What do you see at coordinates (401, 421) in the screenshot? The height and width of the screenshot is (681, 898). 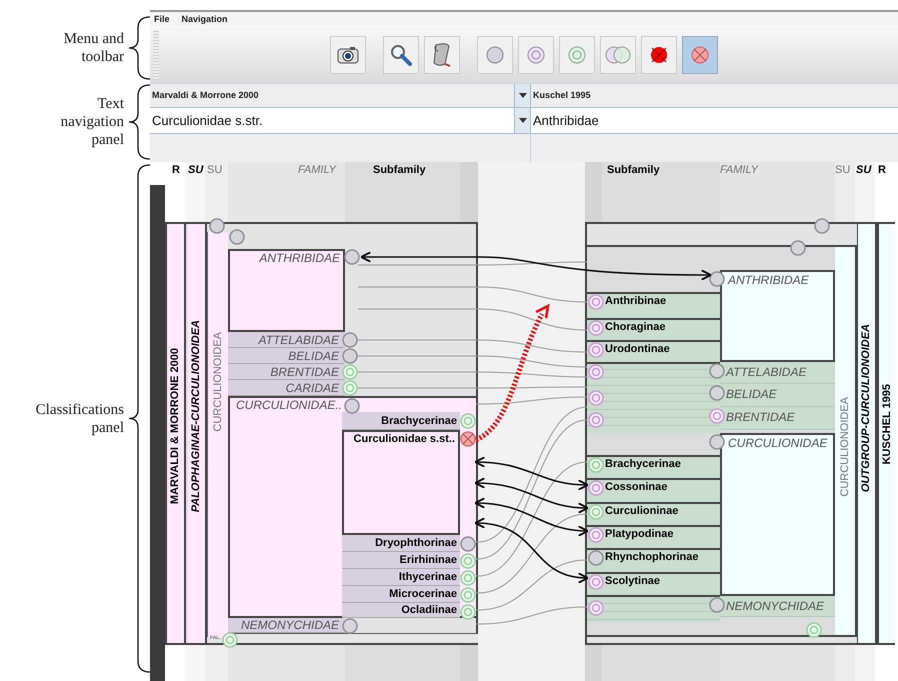 I see `subfamily-row: Brachycerinae` at bounding box center [401, 421].